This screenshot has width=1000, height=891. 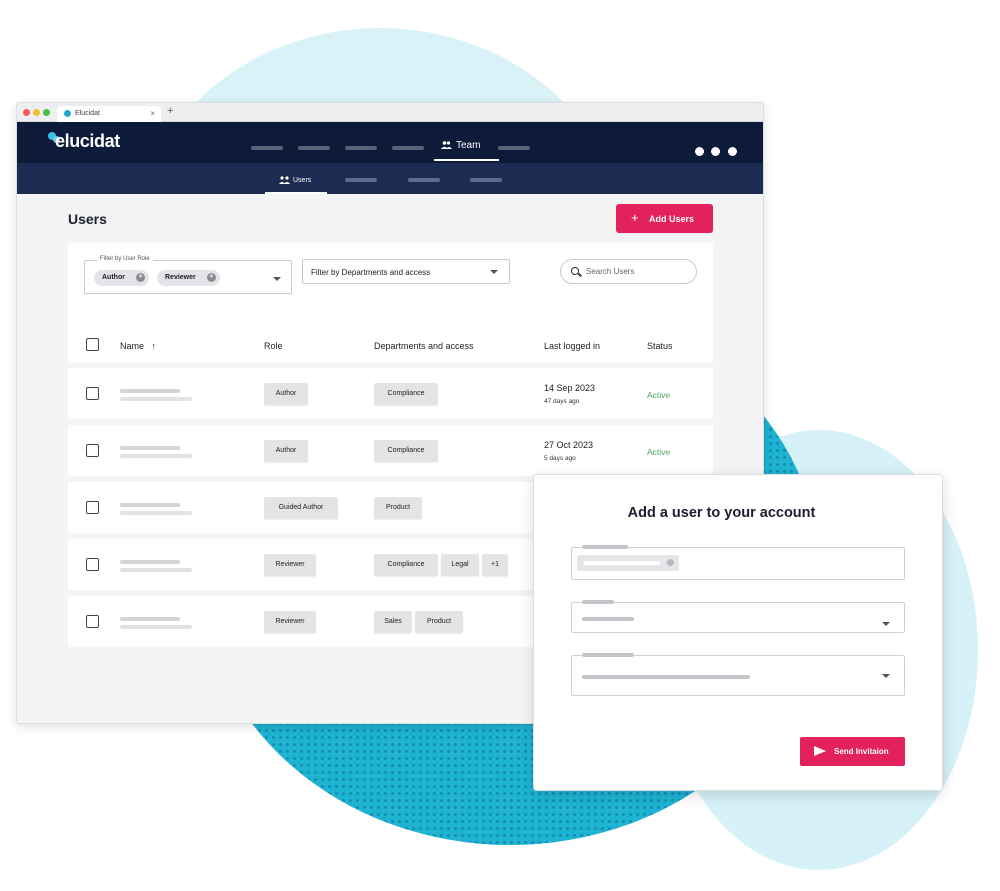 I want to click on role-select-label-placeholder, so click(x=598, y=602).